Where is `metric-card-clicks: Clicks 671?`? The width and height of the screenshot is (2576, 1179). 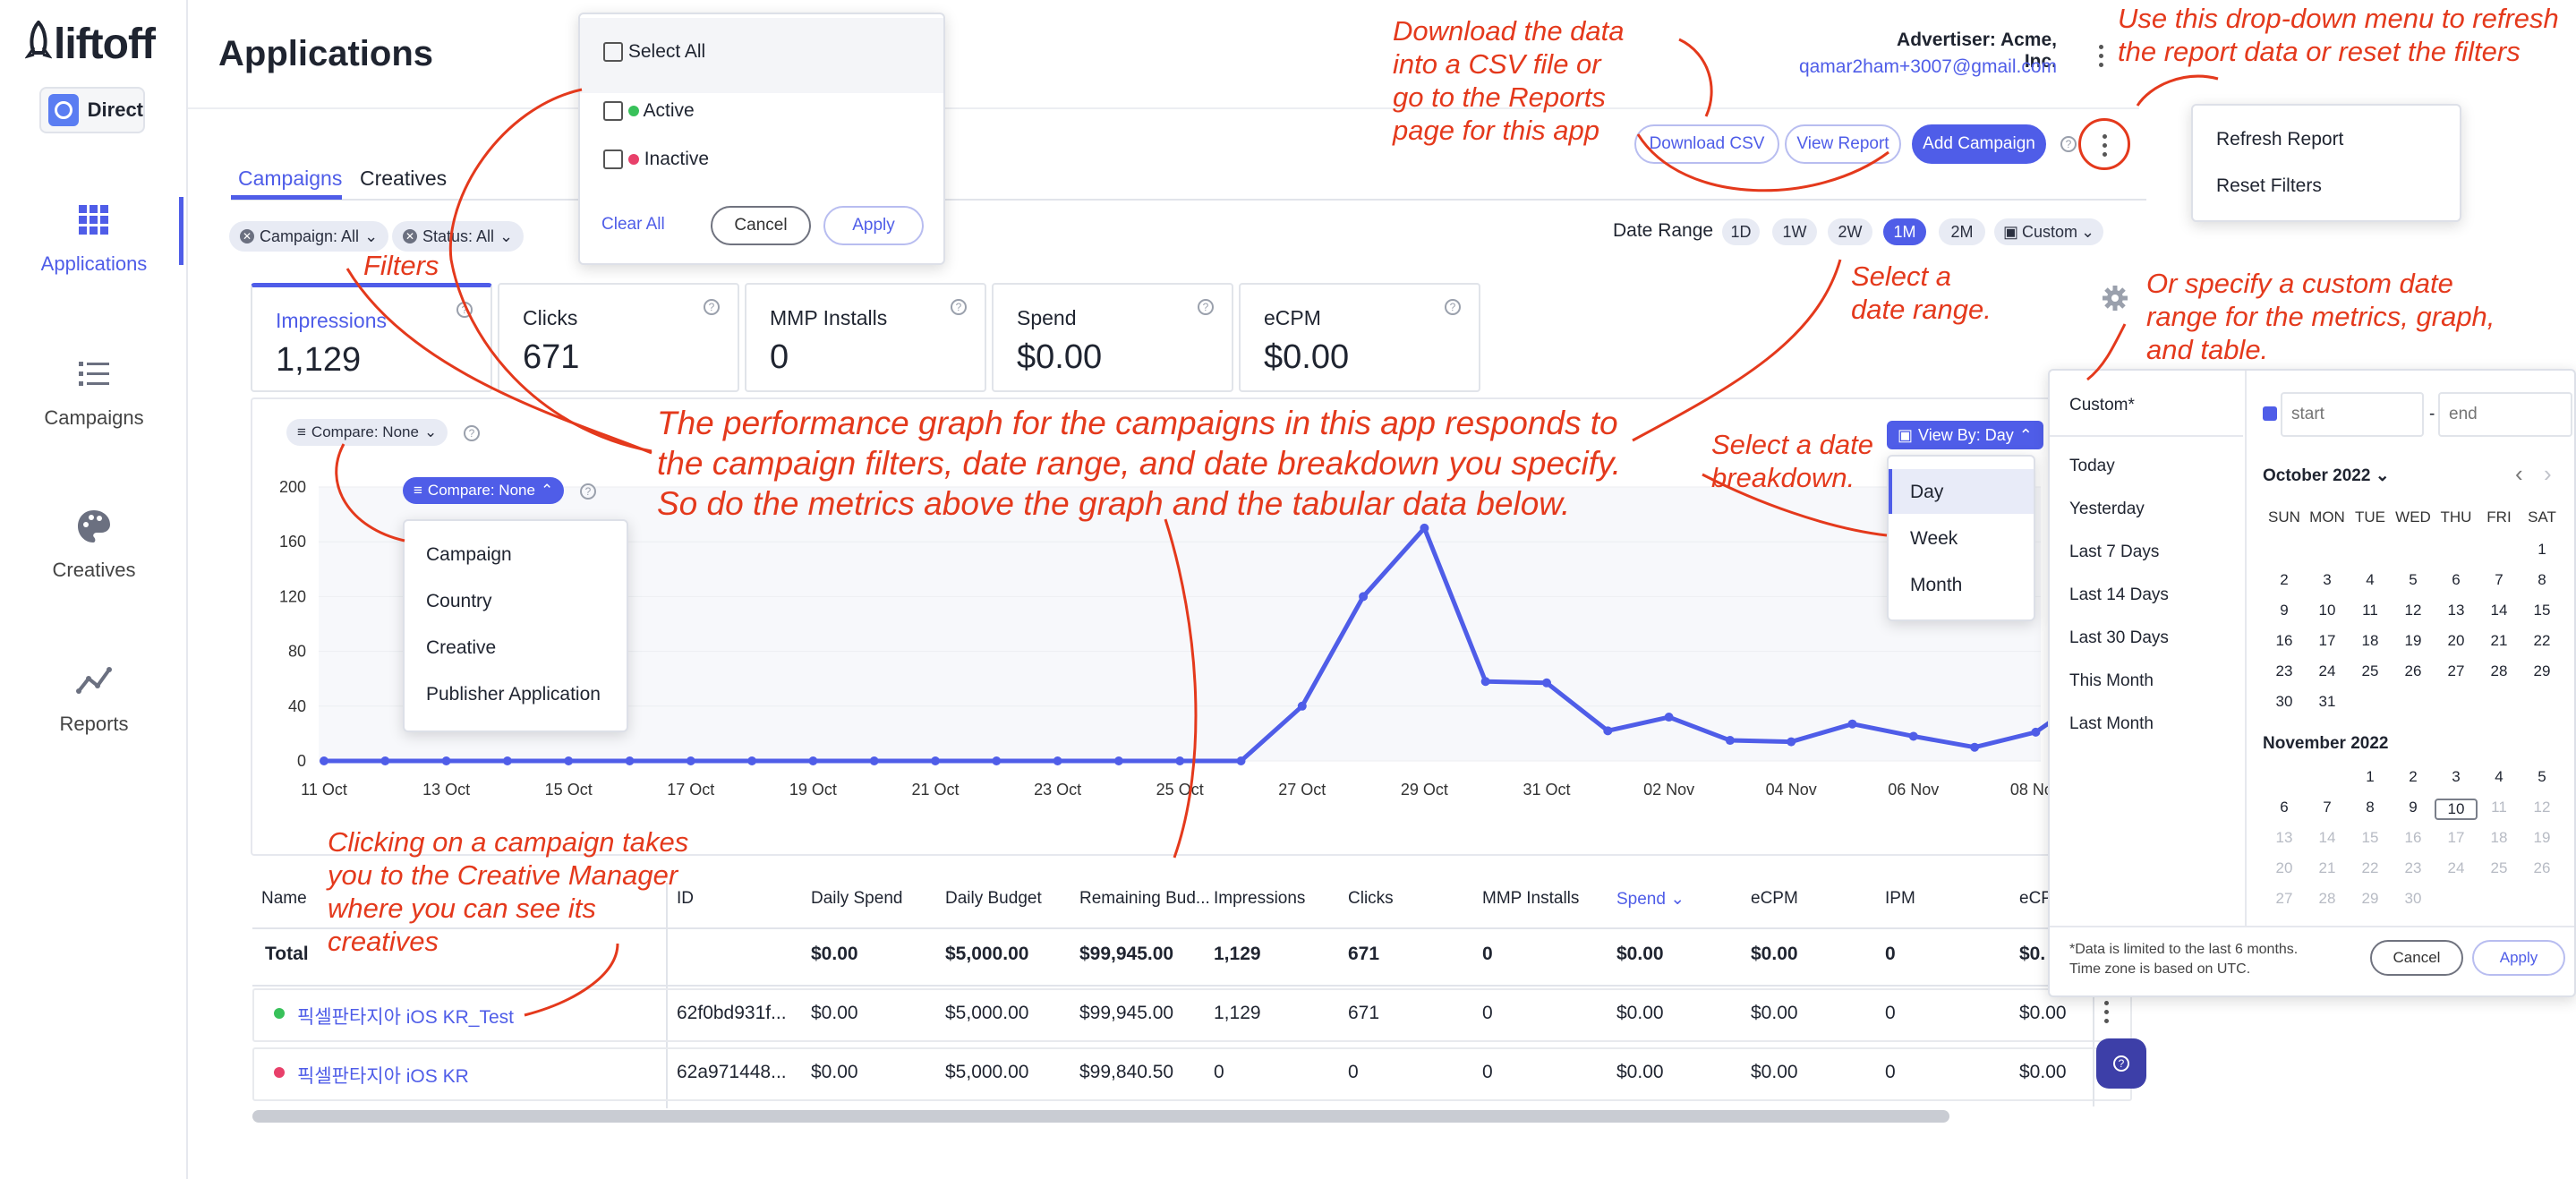 metric-card-clicks: Clicks 671? is located at coordinates (618, 337).